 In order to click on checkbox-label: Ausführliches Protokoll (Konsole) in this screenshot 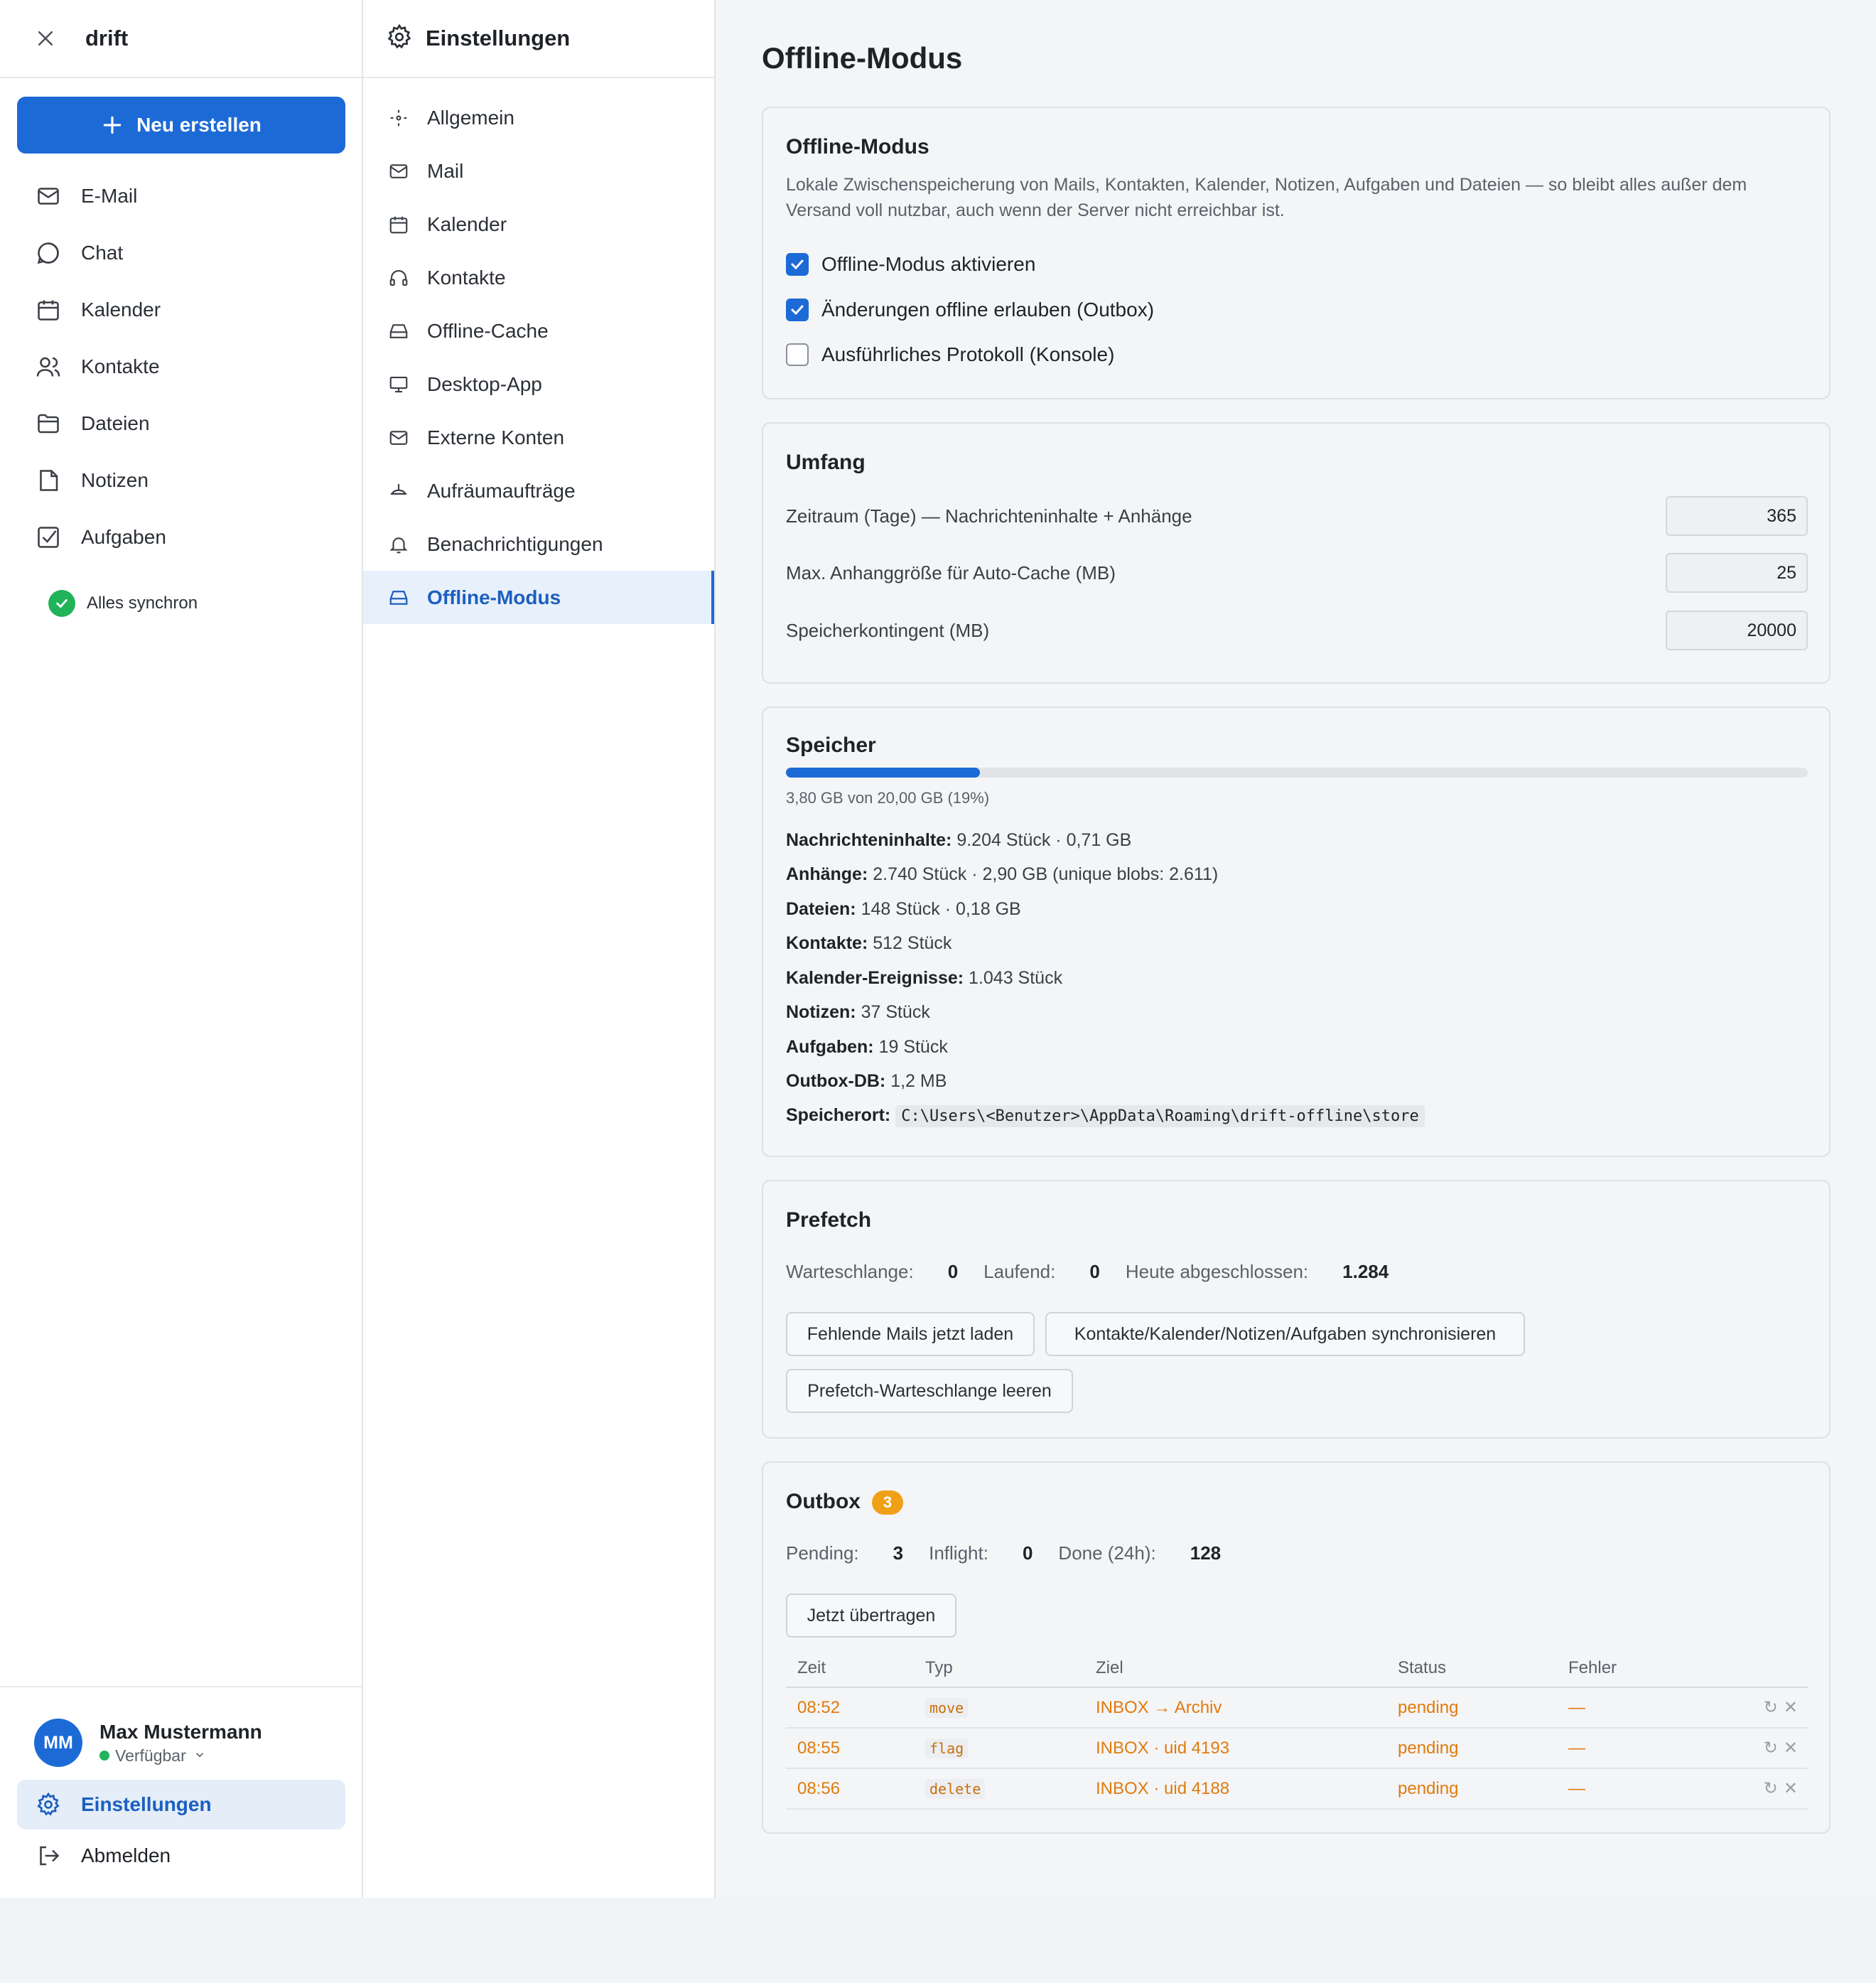, I will do `click(968, 354)`.